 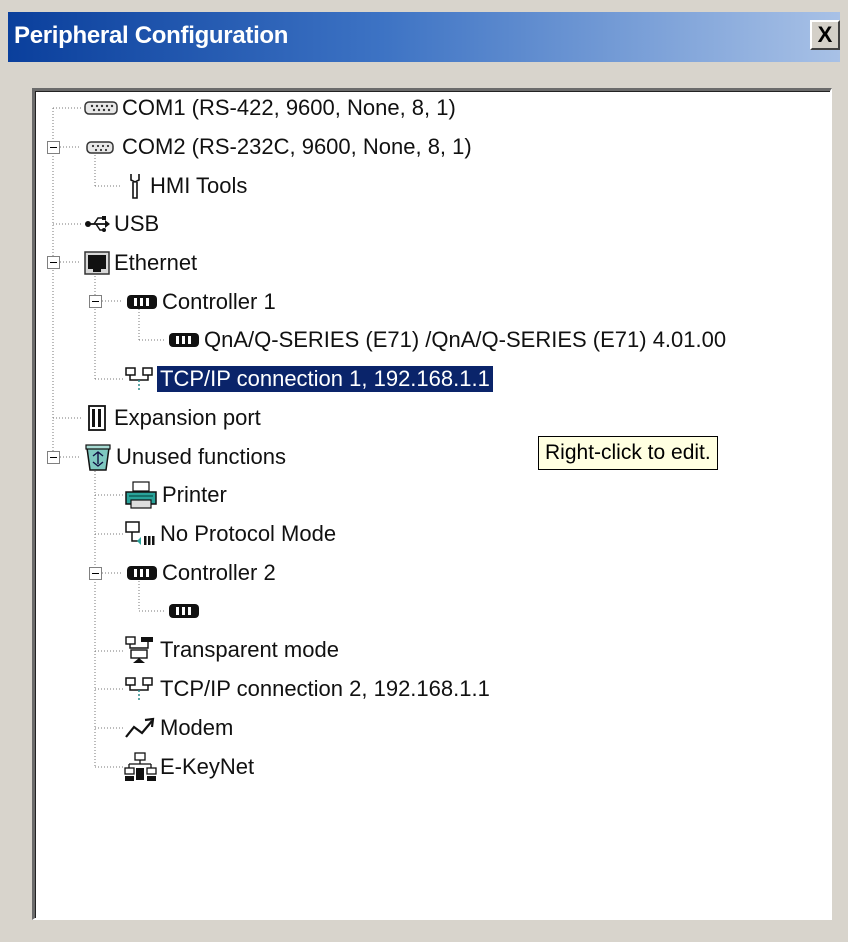 I want to click on transparent-mode-icon, so click(x=139, y=649).